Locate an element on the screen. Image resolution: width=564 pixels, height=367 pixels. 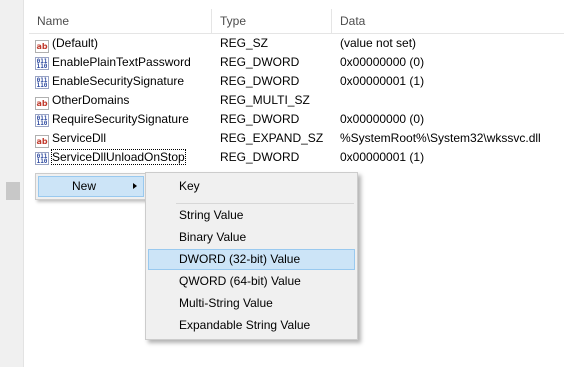
value-name-cell: 011 110 EnablePlainTextPassword is located at coordinates (123, 62).